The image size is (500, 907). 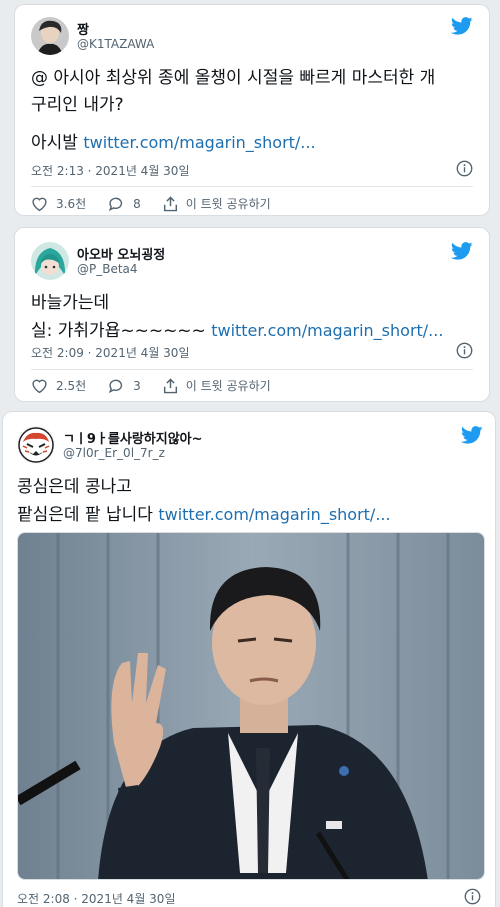 I want to click on tweet-timestamp: 오전 2:09 · 2021년 4월 30일, so click(x=110, y=352).